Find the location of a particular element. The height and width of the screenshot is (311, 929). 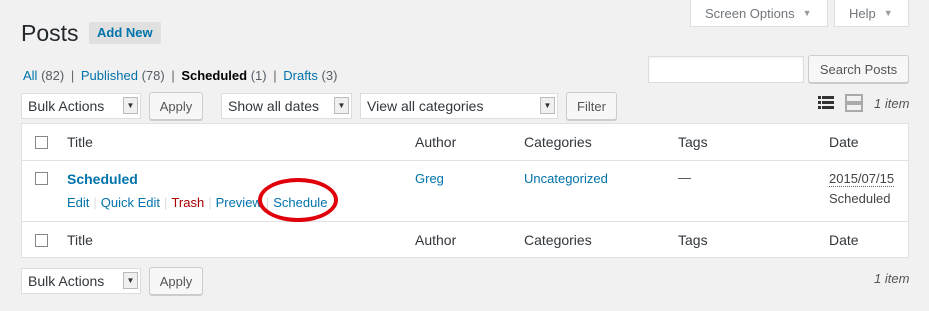

column-title-footer: Title is located at coordinates (80, 240).